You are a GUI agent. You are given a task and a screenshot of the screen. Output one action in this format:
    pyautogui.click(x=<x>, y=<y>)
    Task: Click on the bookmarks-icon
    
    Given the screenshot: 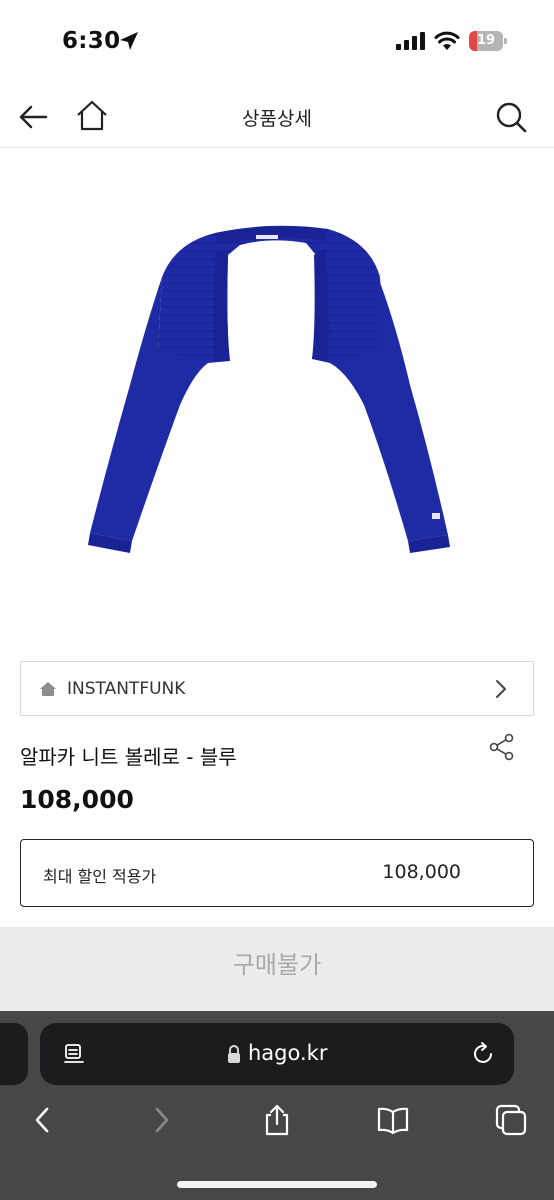 What is the action you would take?
    pyautogui.click(x=393, y=1120)
    